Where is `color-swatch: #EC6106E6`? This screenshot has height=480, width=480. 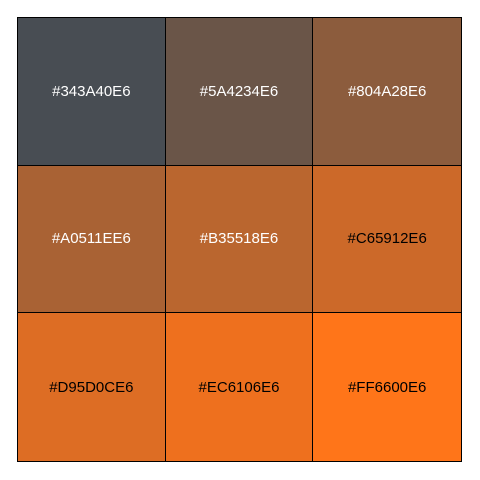 color-swatch: #EC6106E6 is located at coordinates (239, 387).